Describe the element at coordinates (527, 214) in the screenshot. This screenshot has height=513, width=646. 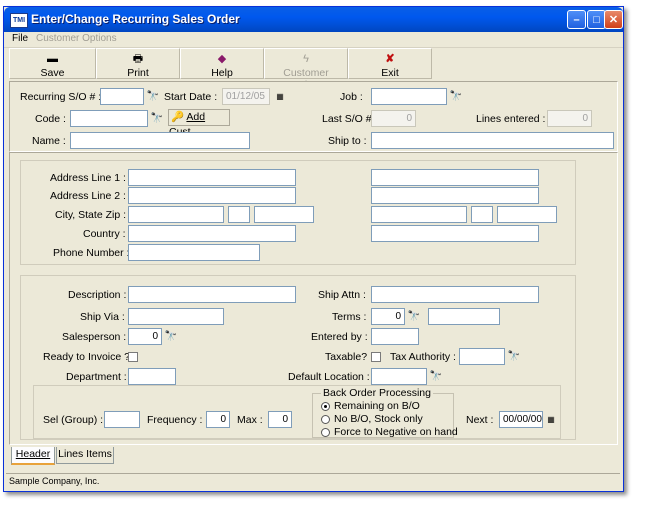
I see `ship-zip-input` at that location.